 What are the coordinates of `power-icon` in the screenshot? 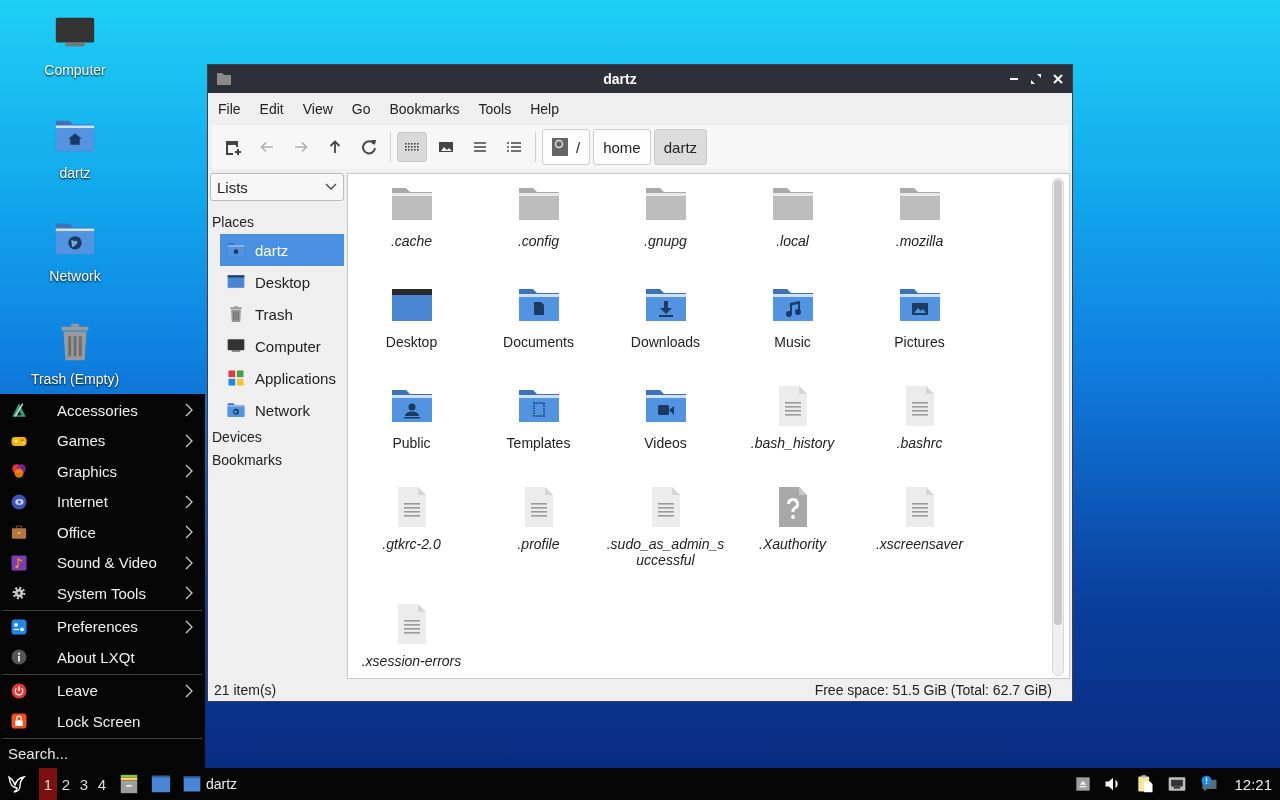 It's located at (19, 690).